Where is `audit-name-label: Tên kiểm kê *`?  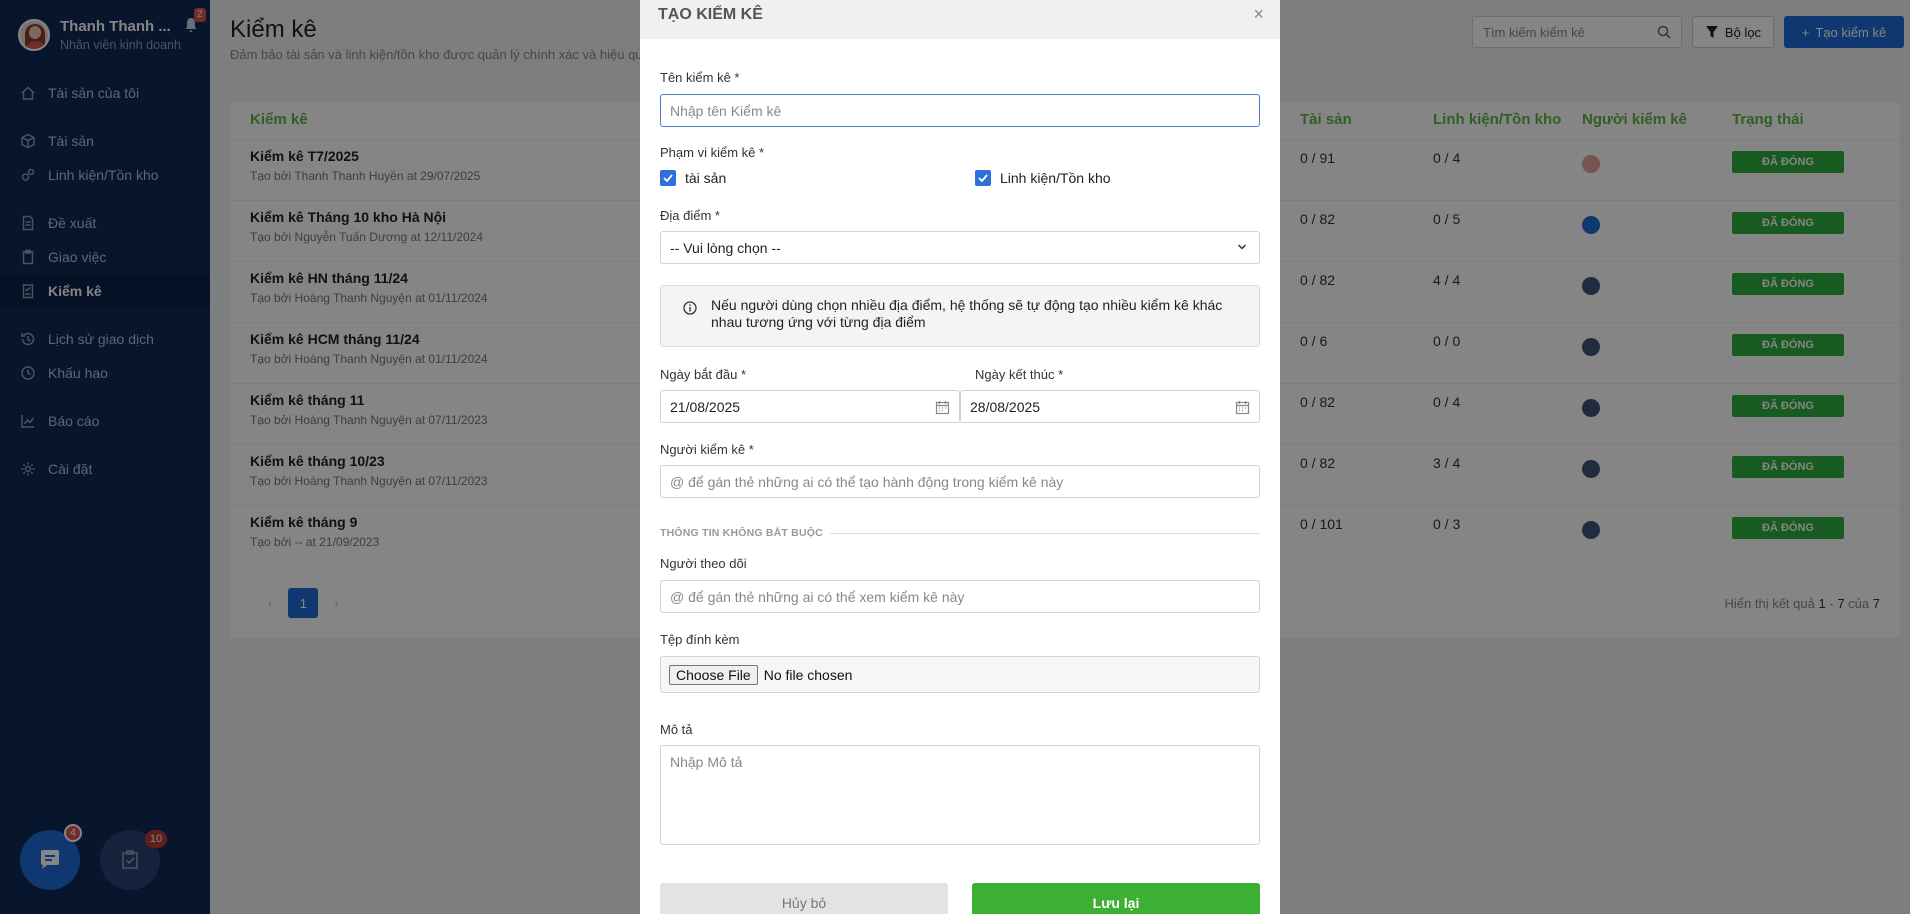 audit-name-label: Tên kiểm kê * is located at coordinates (700, 77).